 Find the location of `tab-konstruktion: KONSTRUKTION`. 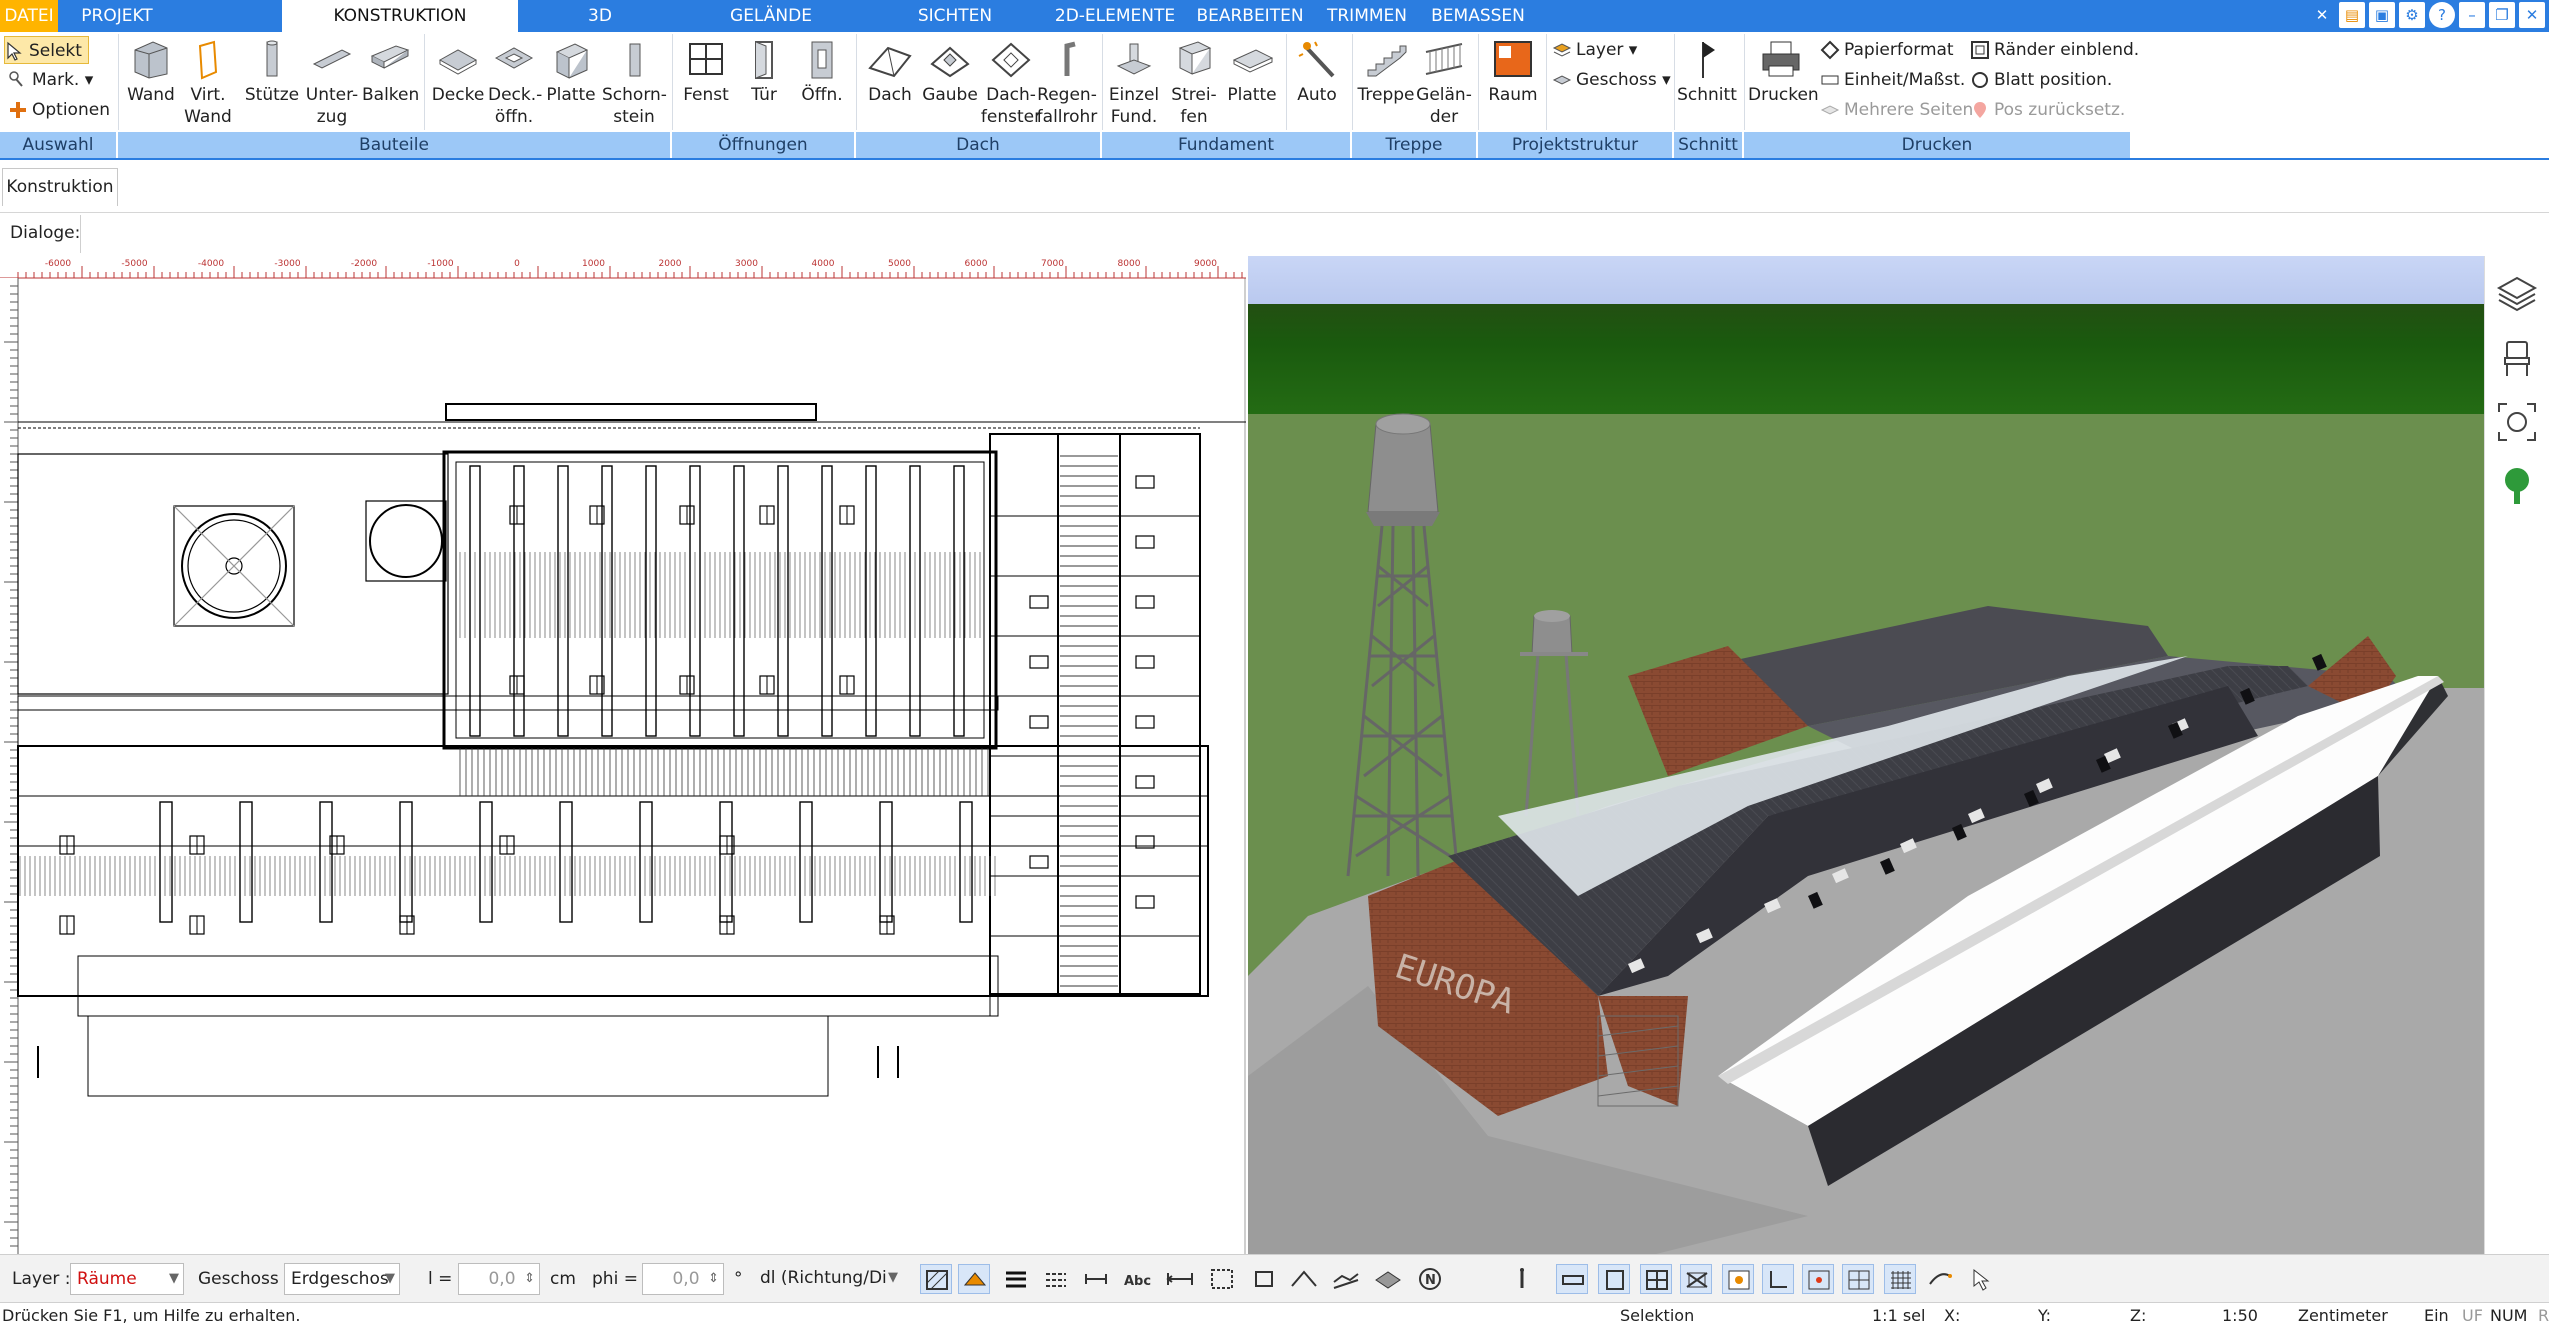

tab-konstruktion: KONSTRUKTION is located at coordinates (400, 16).